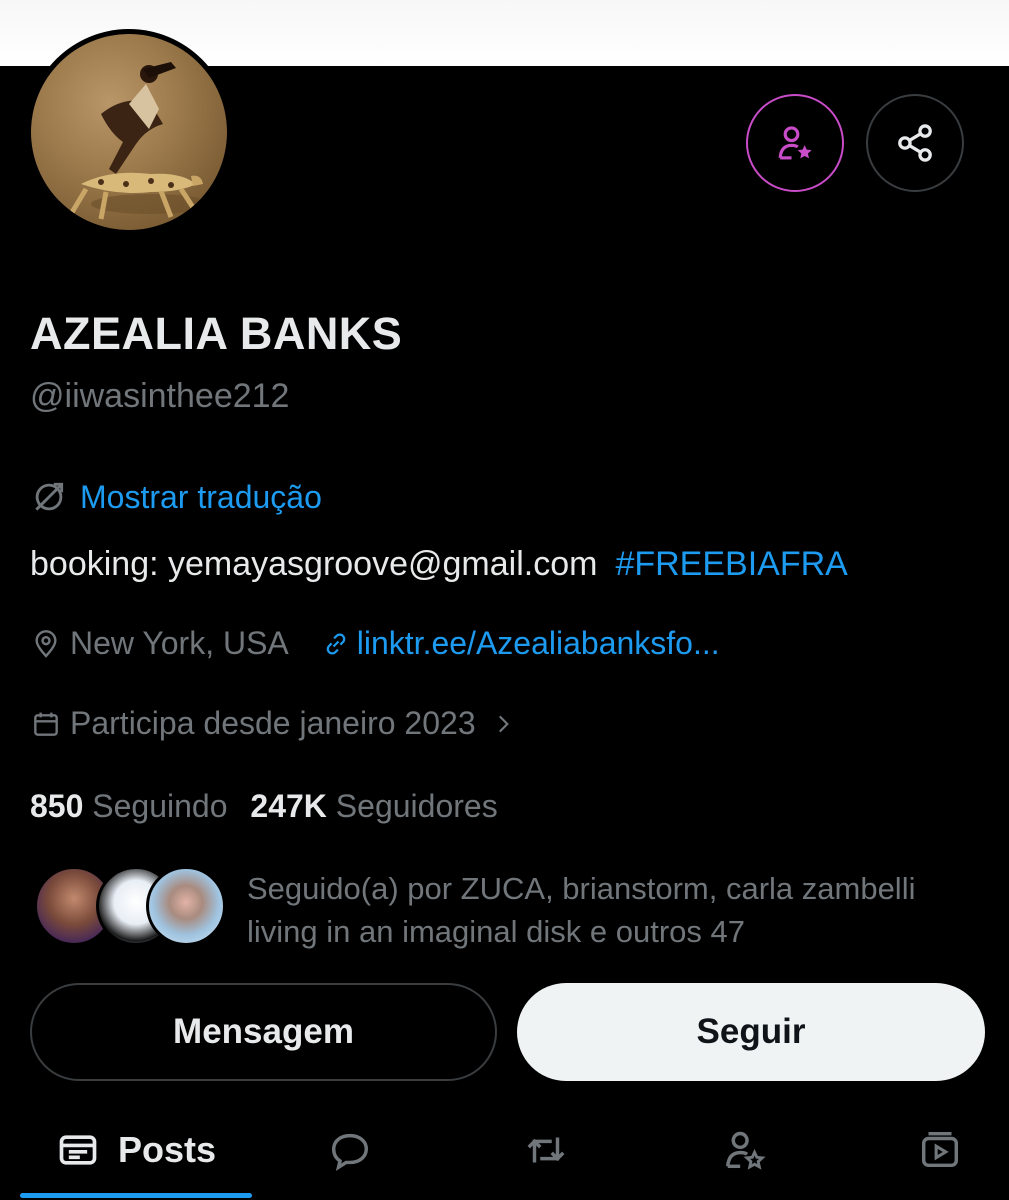  I want to click on calendar-icon, so click(46, 724).